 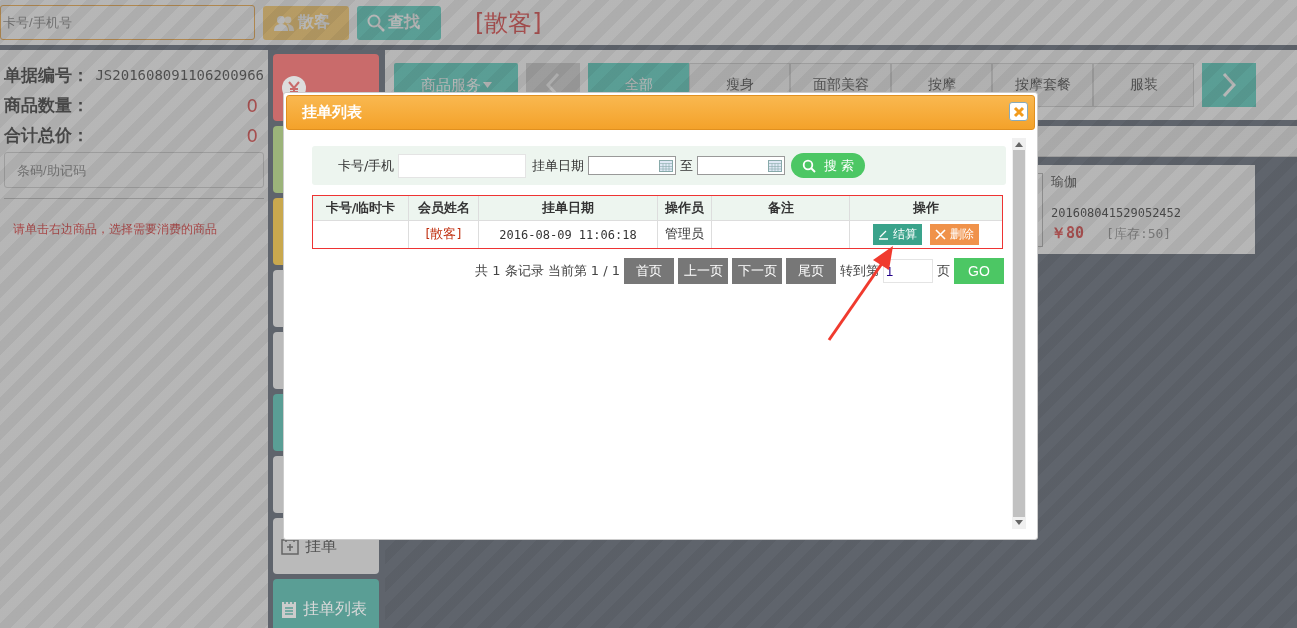 What do you see at coordinates (1019, 144) in the screenshot?
I see `scroll-up-icon` at bounding box center [1019, 144].